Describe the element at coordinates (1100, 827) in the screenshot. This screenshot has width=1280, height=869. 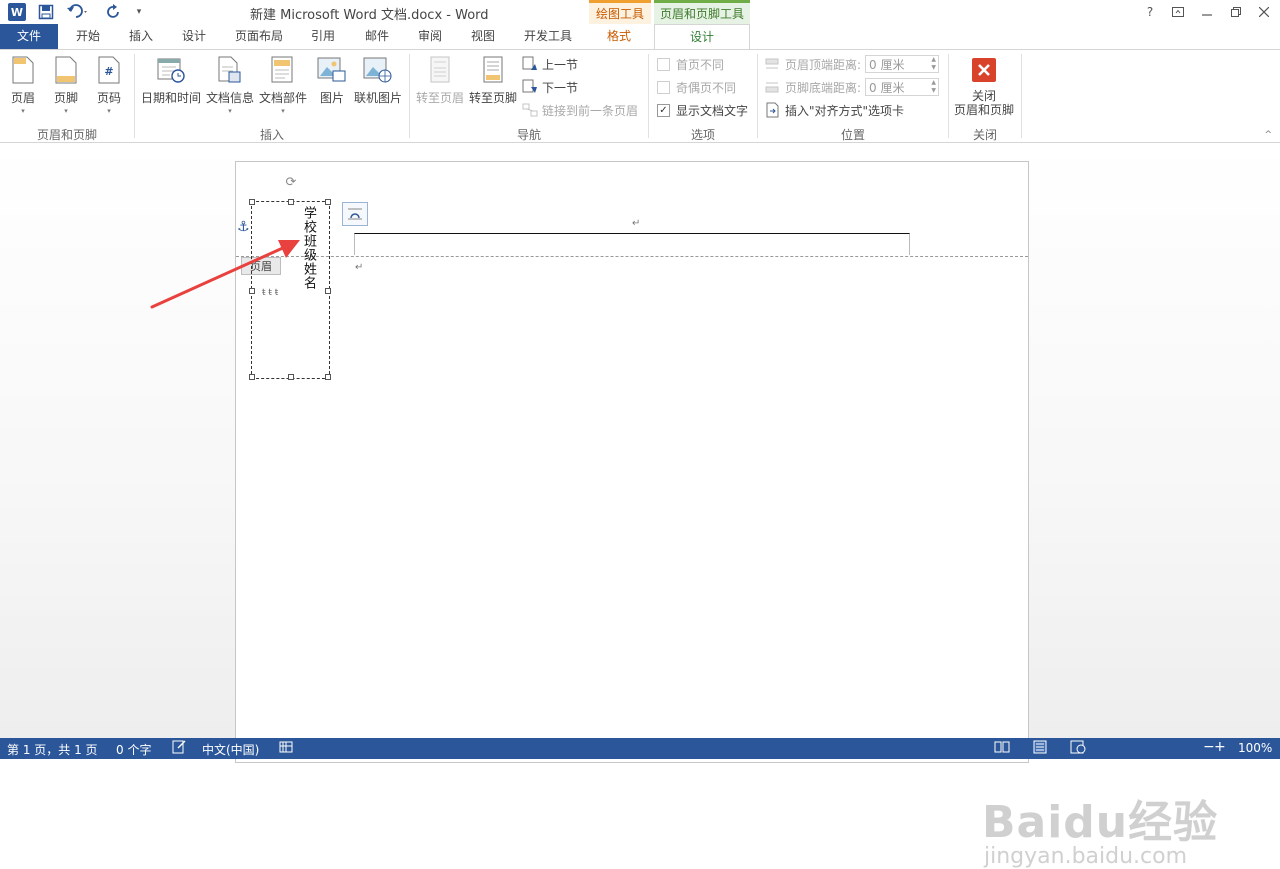
I see `baidu-watermark: Baidu经验 jingyan.baidu.com` at that location.